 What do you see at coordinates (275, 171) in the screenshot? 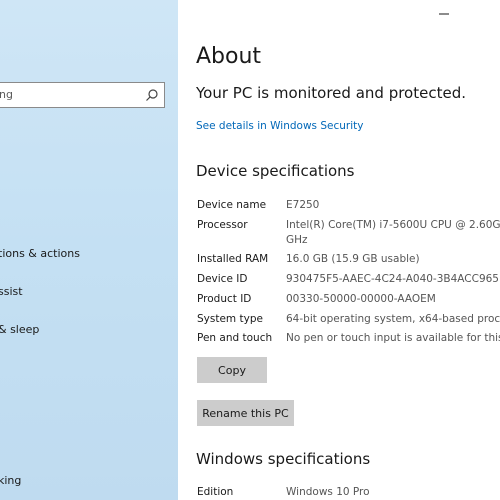
I see `device-specifications-heading: Device specifications` at bounding box center [275, 171].